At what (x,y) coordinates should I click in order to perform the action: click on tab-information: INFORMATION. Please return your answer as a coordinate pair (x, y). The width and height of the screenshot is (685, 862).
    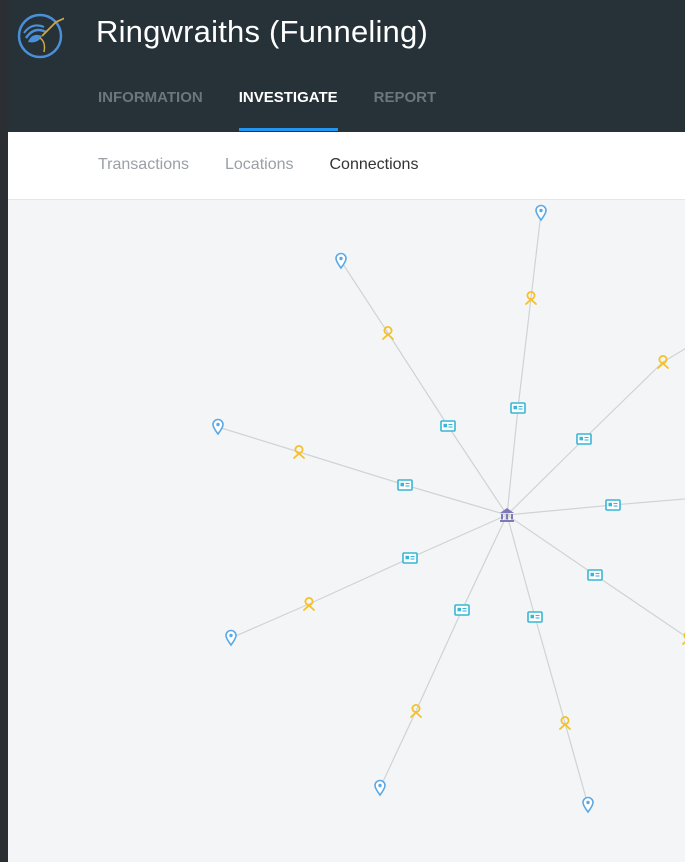
    Looking at the image, I should click on (150, 109).